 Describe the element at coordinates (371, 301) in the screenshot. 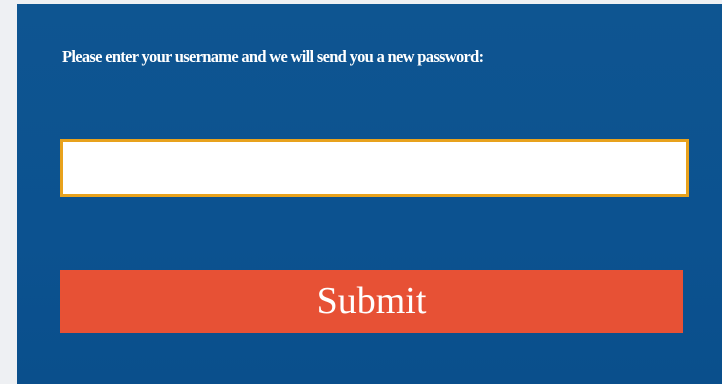

I see `submit-button: Submit` at that location.